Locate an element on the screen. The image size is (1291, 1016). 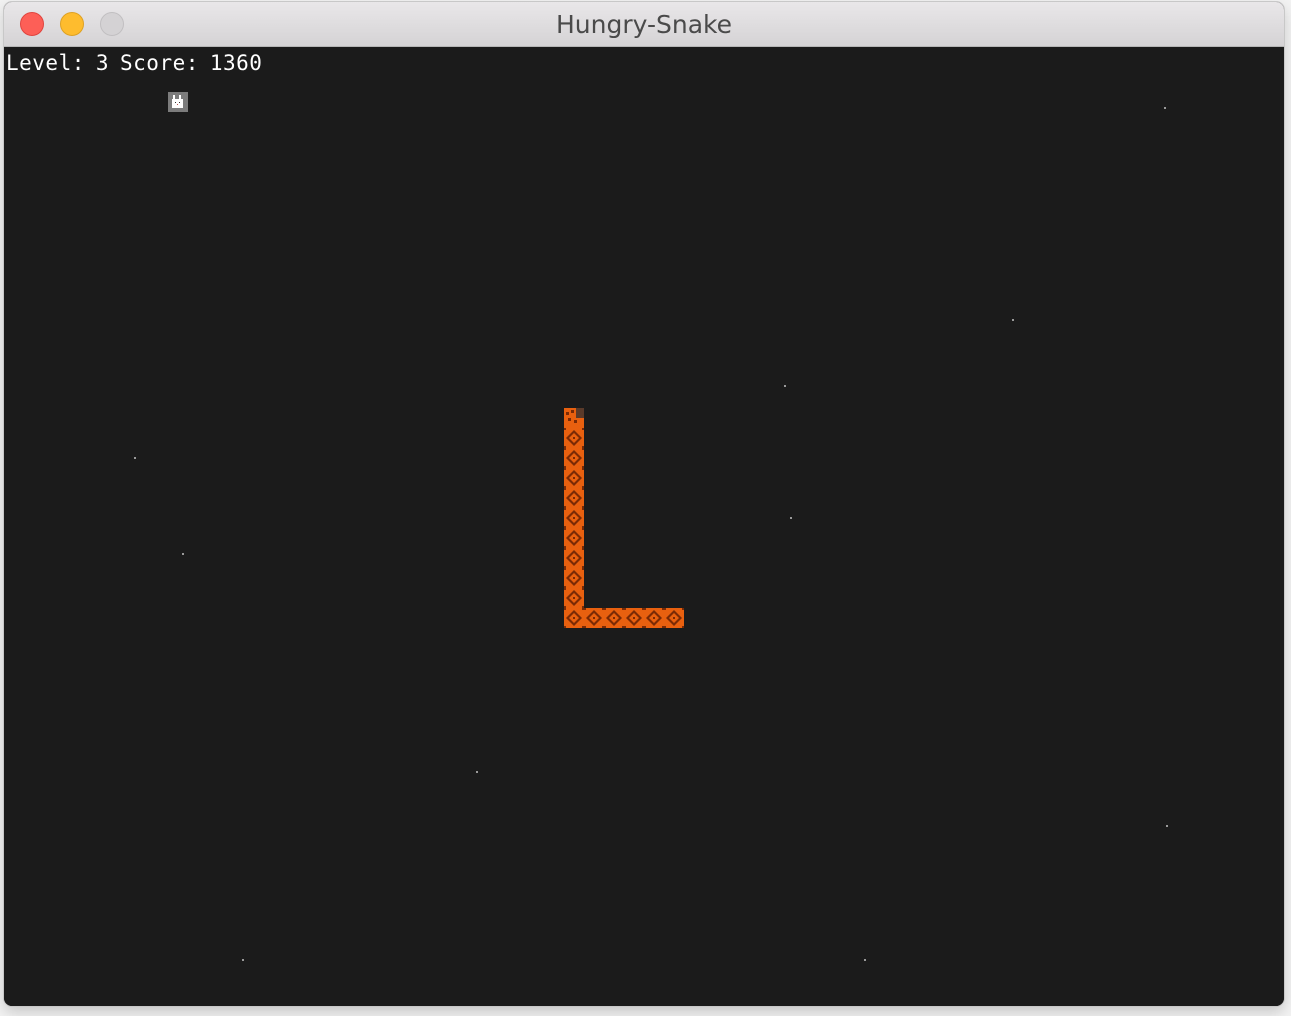
window-title: Hungry-Snake is located at coordinates (643, 24).